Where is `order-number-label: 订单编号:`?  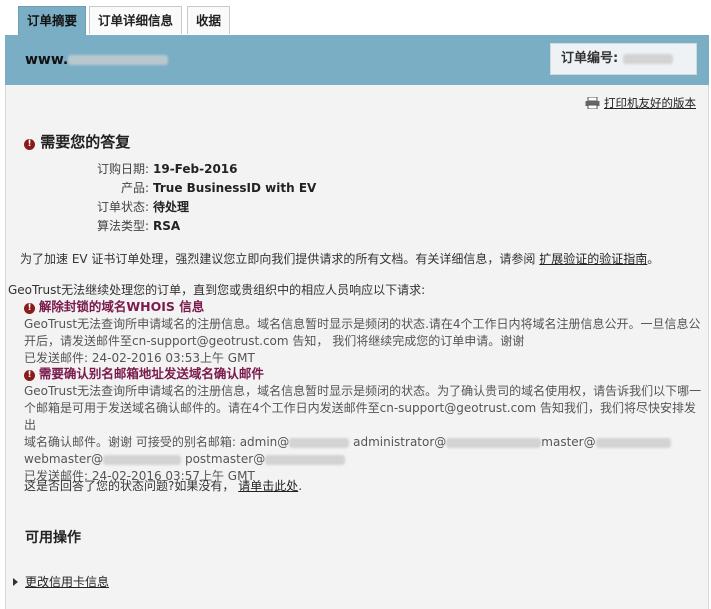
order-number-label: 订单编号: is located at coordinates (590, 58).